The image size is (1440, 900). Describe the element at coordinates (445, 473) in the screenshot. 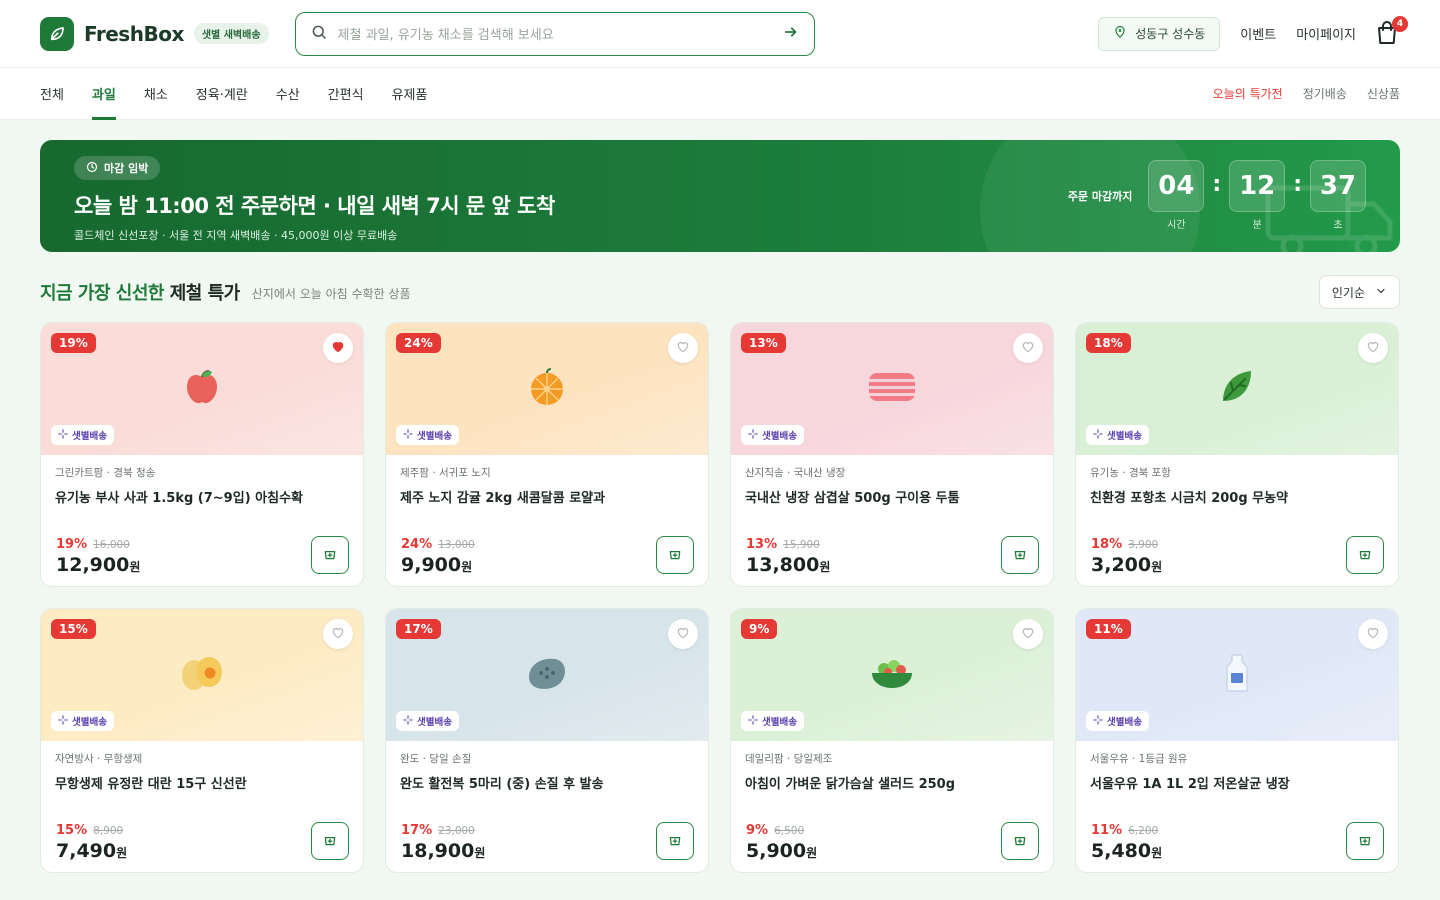

I see `product-origin: 제주팜 · 서귀포 노지` at that location.